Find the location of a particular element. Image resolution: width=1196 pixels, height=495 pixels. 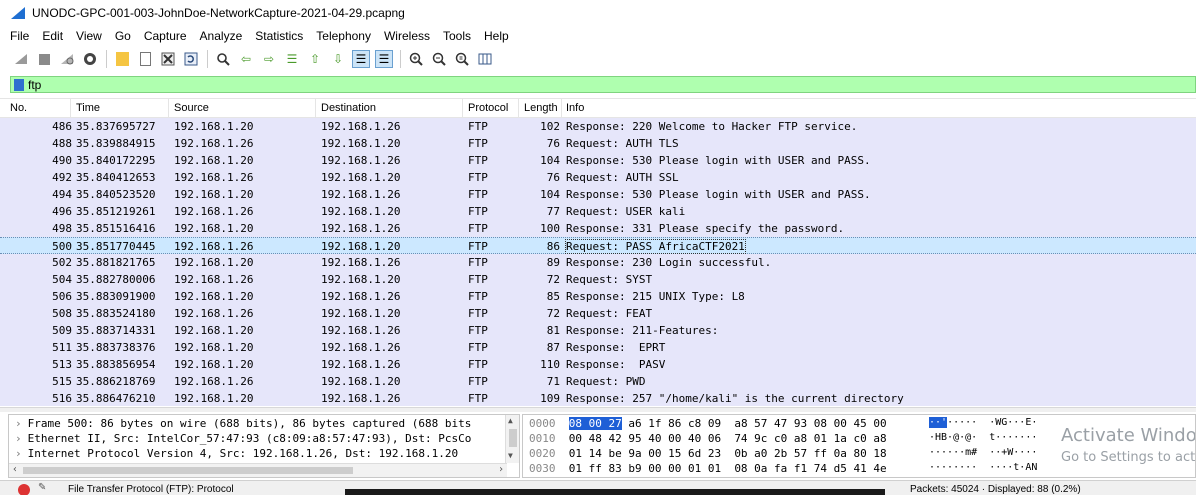

first-icon: ⇧ is located at coordinates (315, 59).